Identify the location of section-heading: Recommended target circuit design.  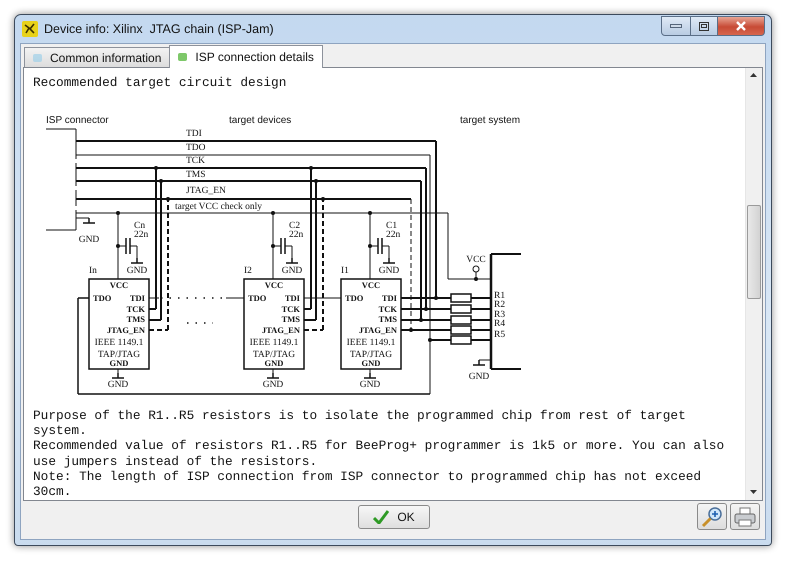
(160, 83).